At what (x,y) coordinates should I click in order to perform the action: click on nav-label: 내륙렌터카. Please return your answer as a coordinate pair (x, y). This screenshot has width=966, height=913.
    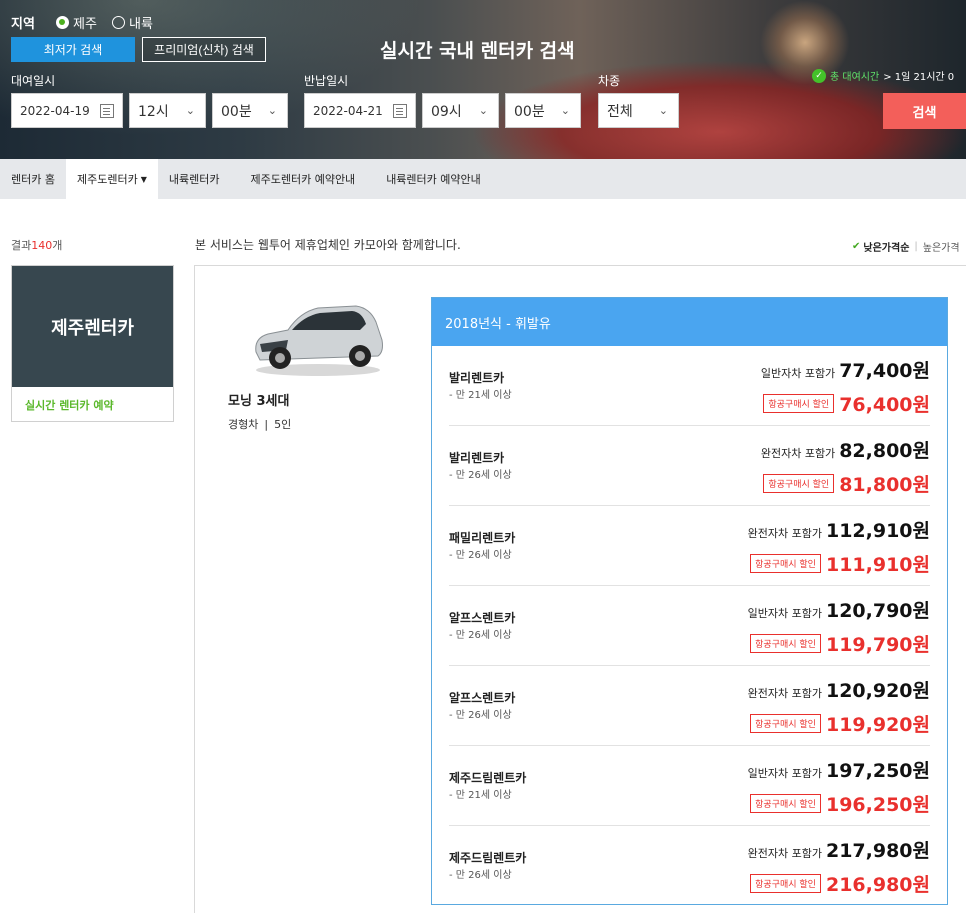
    Looking at the image, I should click on (194, 179).